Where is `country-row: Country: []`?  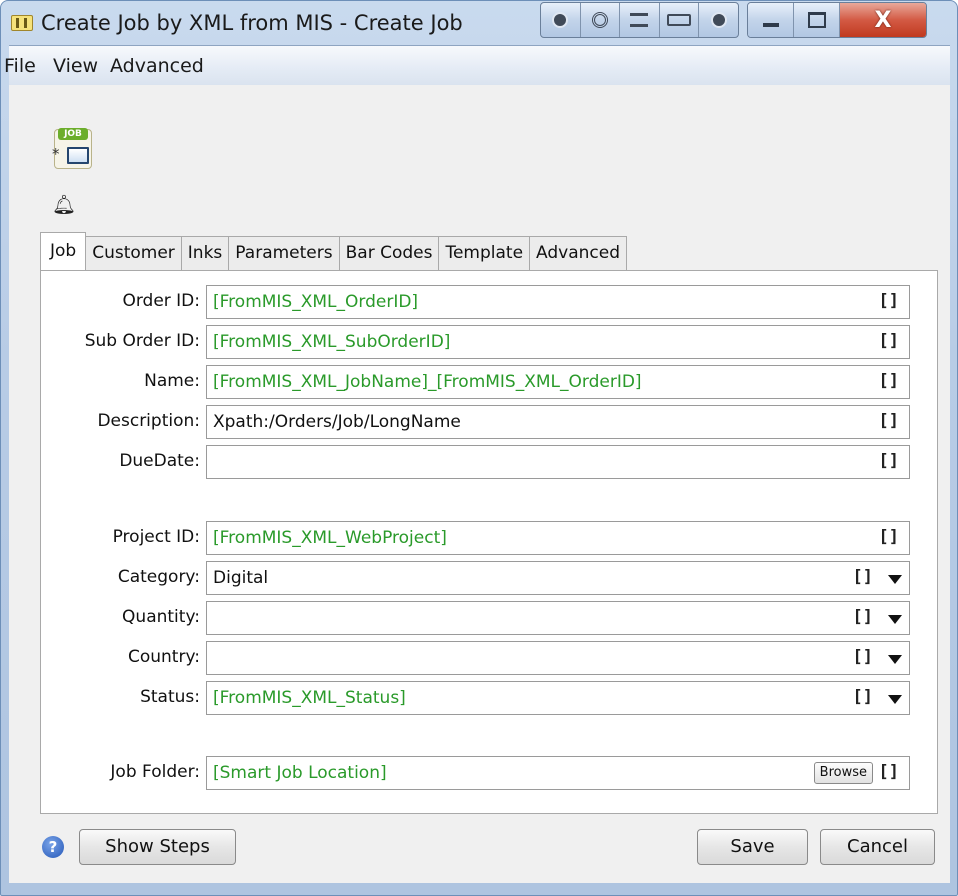
country-row: Country: [] is located at coordinates (490, 658).